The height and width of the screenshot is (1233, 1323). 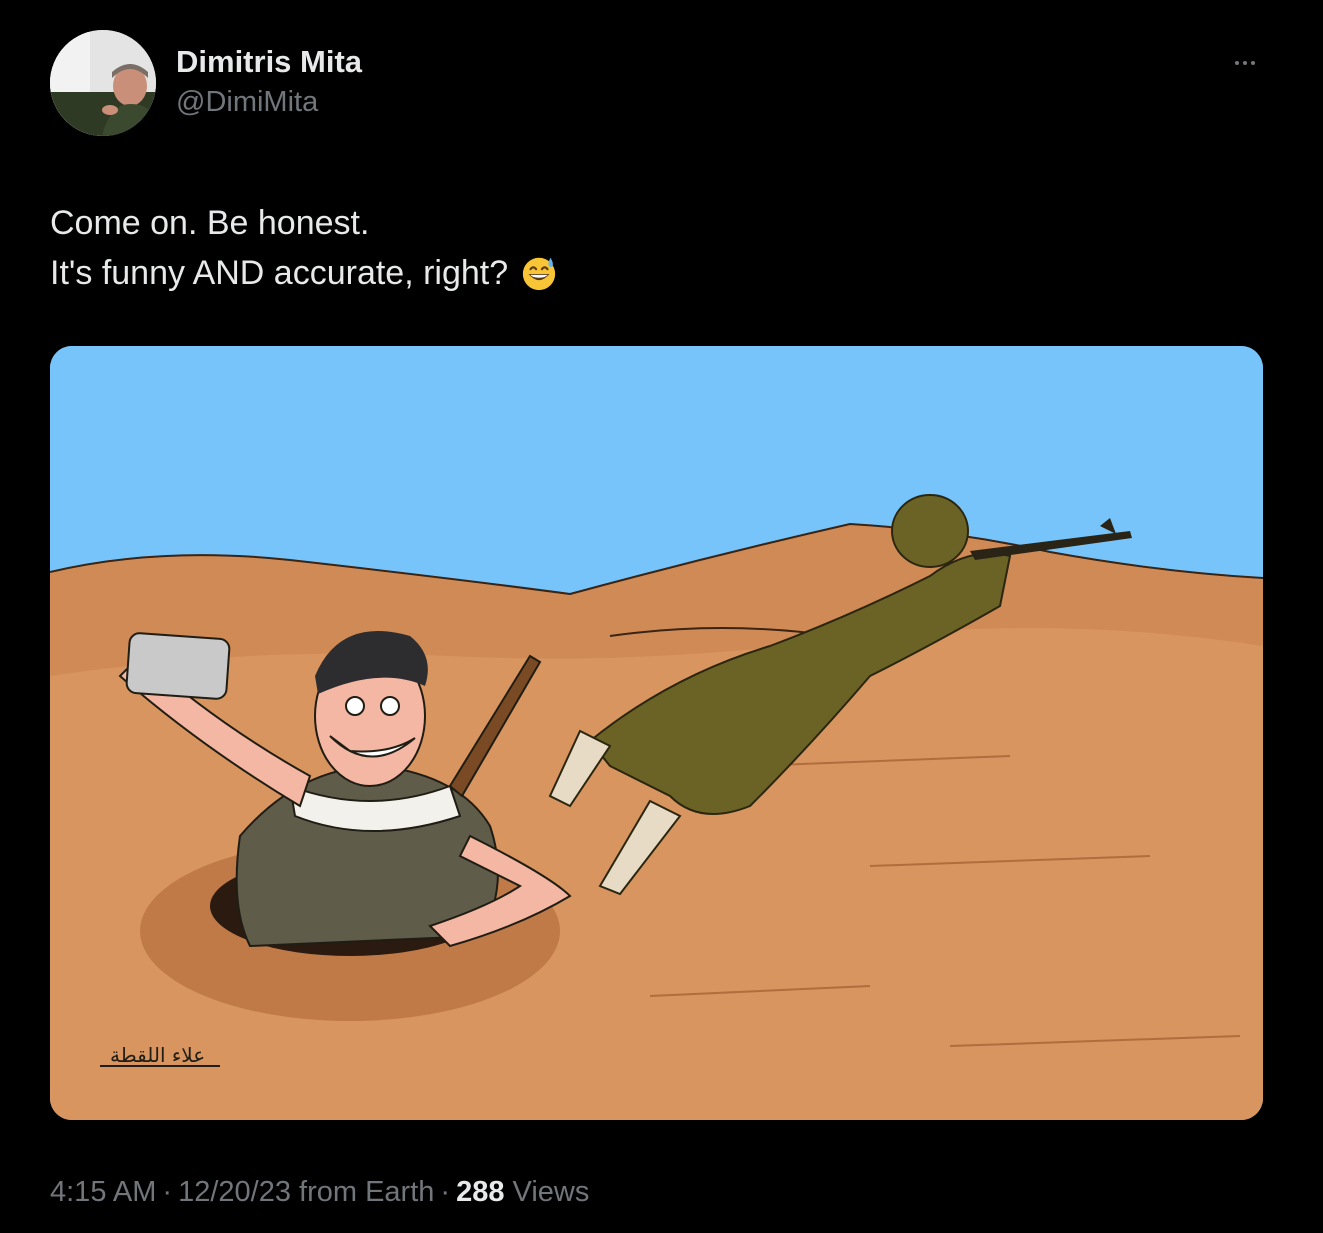 I want to click on avatar, so click(x=103, y=83).